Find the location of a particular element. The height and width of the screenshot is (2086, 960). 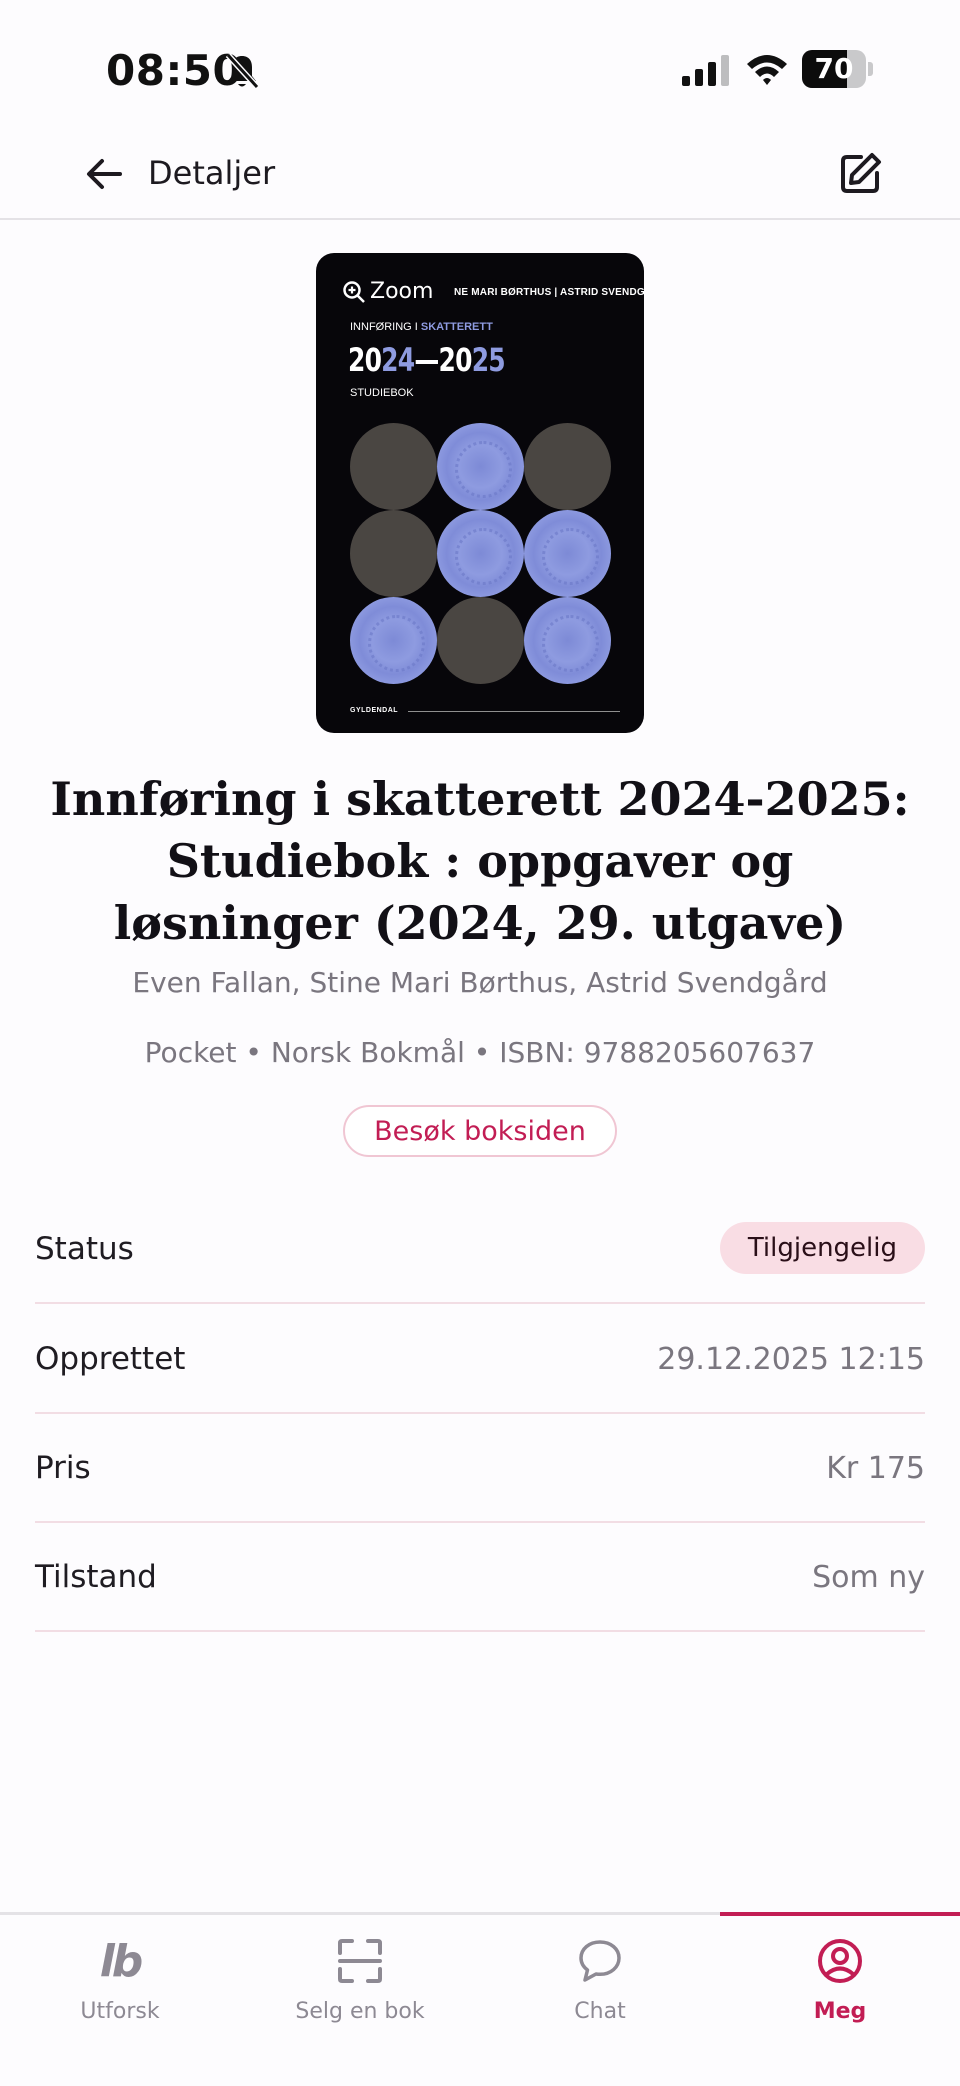

price-value: Kr 175 is located at coordinates (875, 1468).